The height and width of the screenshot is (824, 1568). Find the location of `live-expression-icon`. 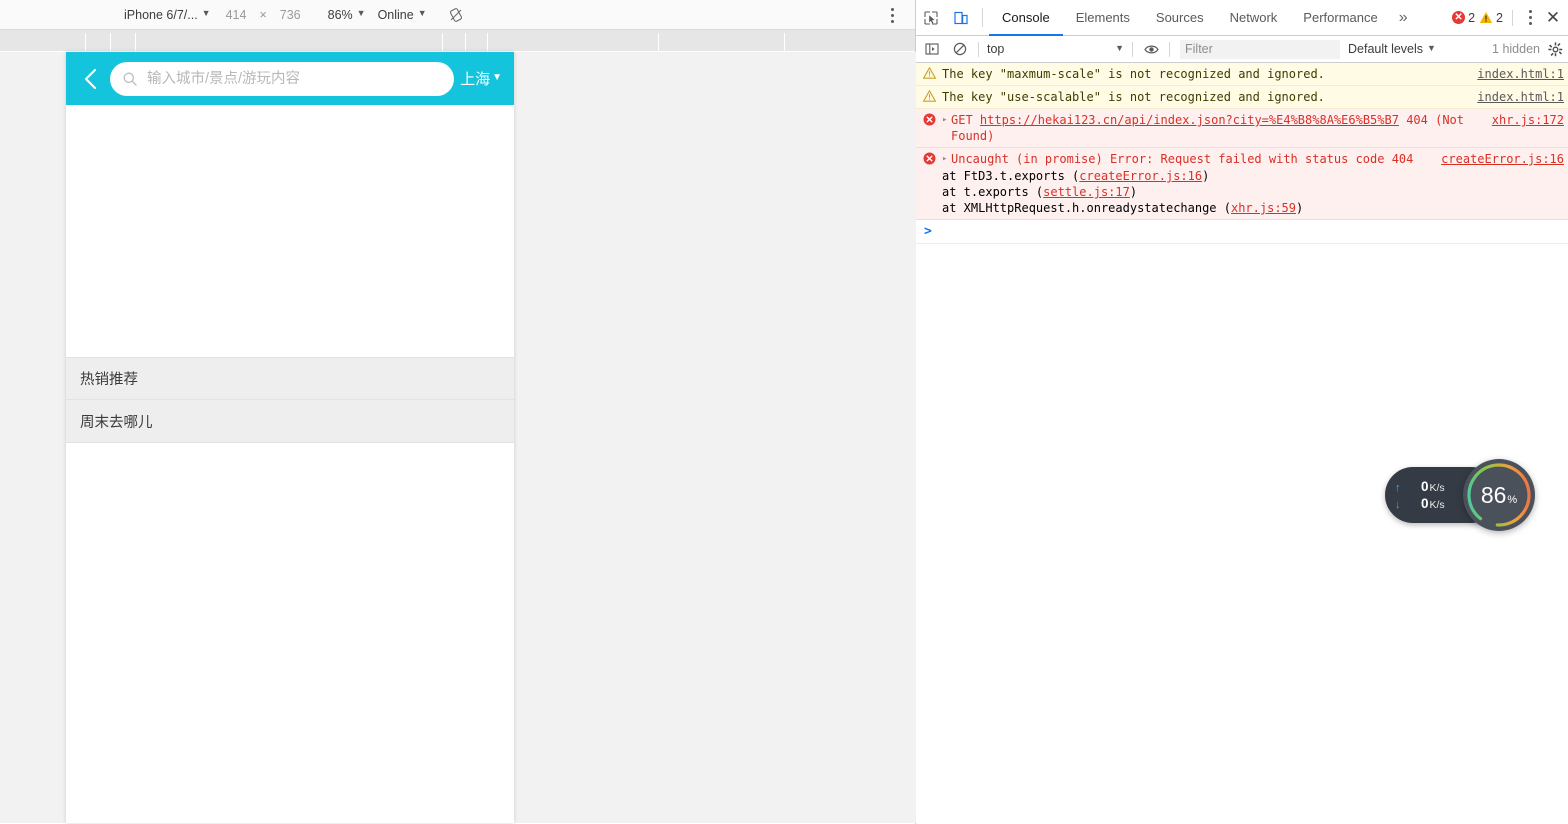

live-expression-icon is located at coordinates (1151, 49).